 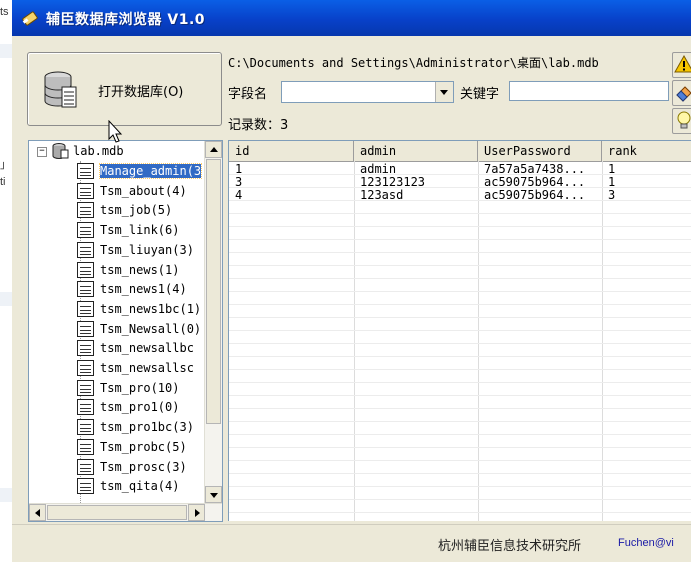 I want to click on tree-item: Tsm_liuyan(3), so click(x=117, y=250).